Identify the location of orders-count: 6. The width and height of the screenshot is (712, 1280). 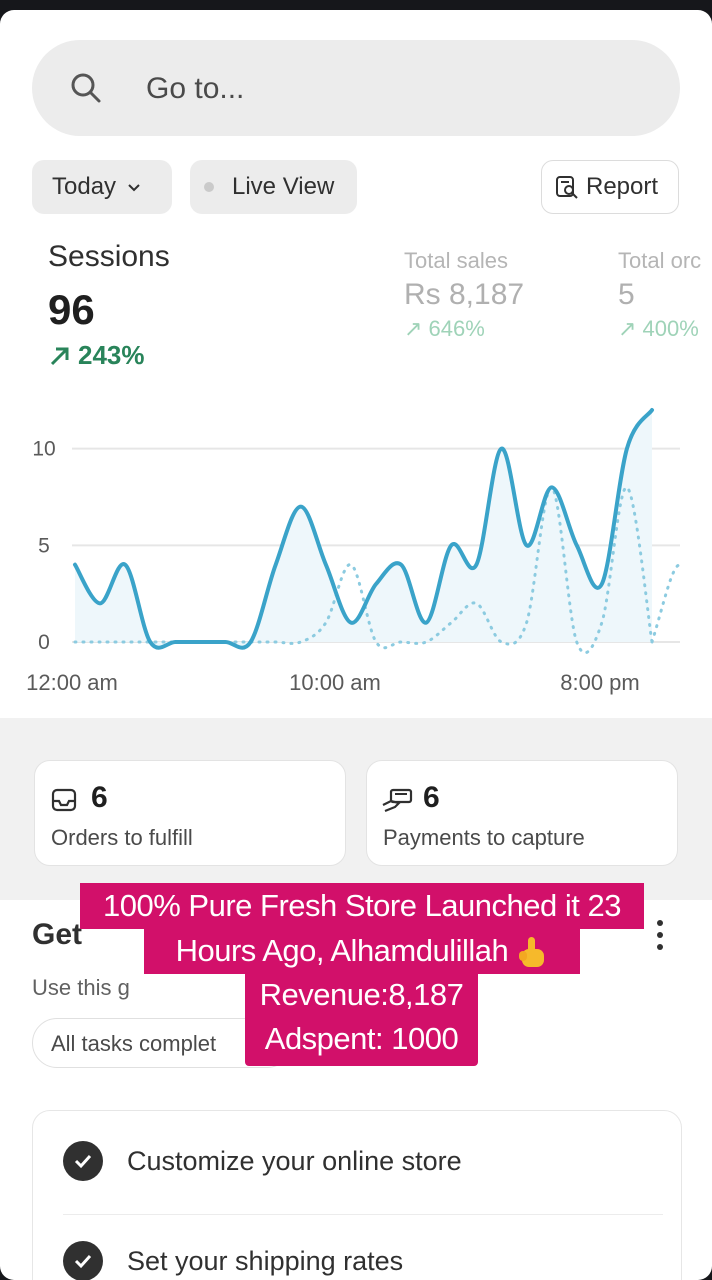
(99, 797).